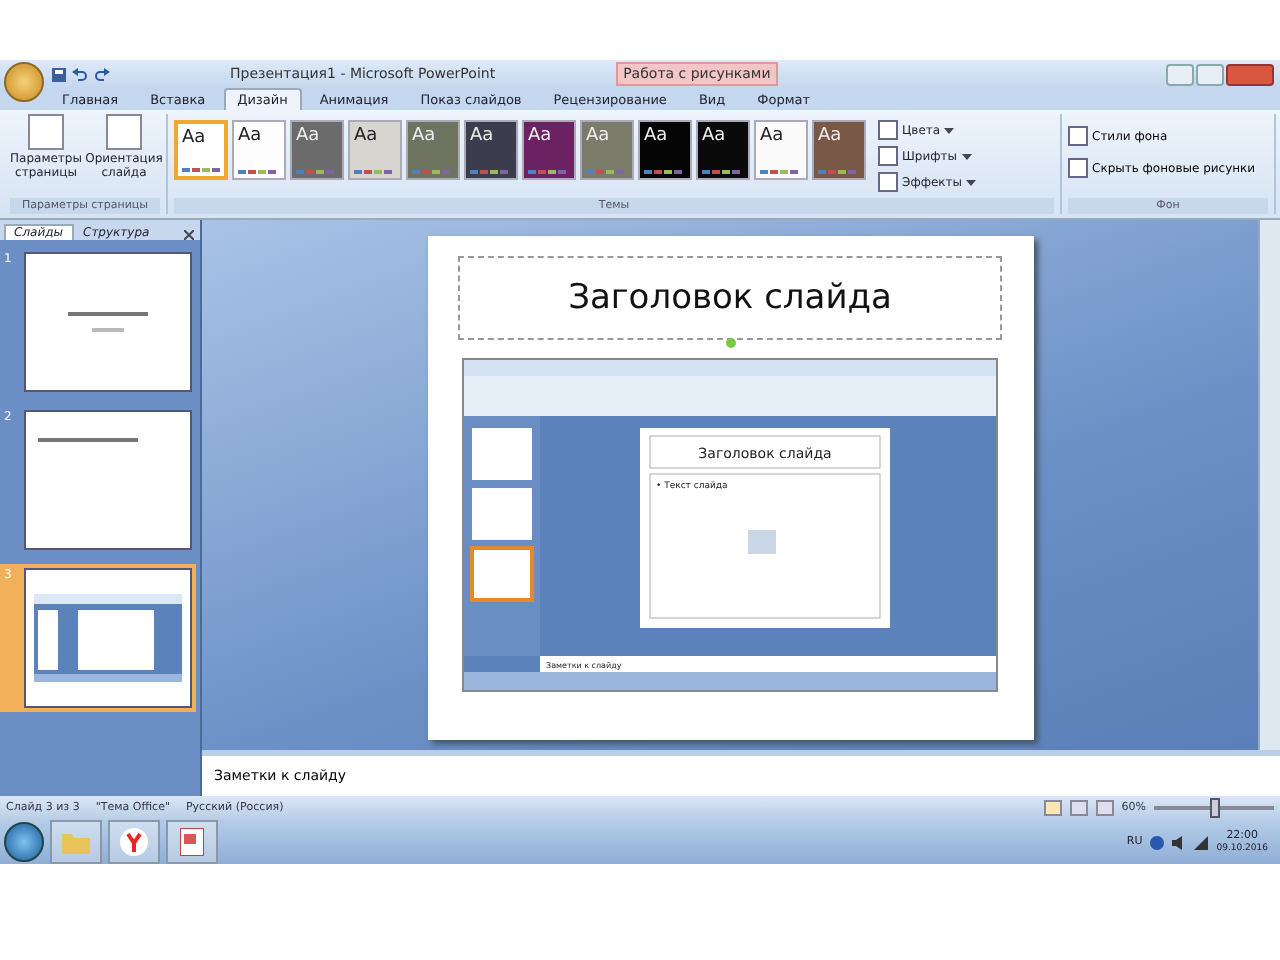  What do you see at coordinates (1201, 842) in the screenshot?
I see `signal-icon` at bounding box center [1201, 842].